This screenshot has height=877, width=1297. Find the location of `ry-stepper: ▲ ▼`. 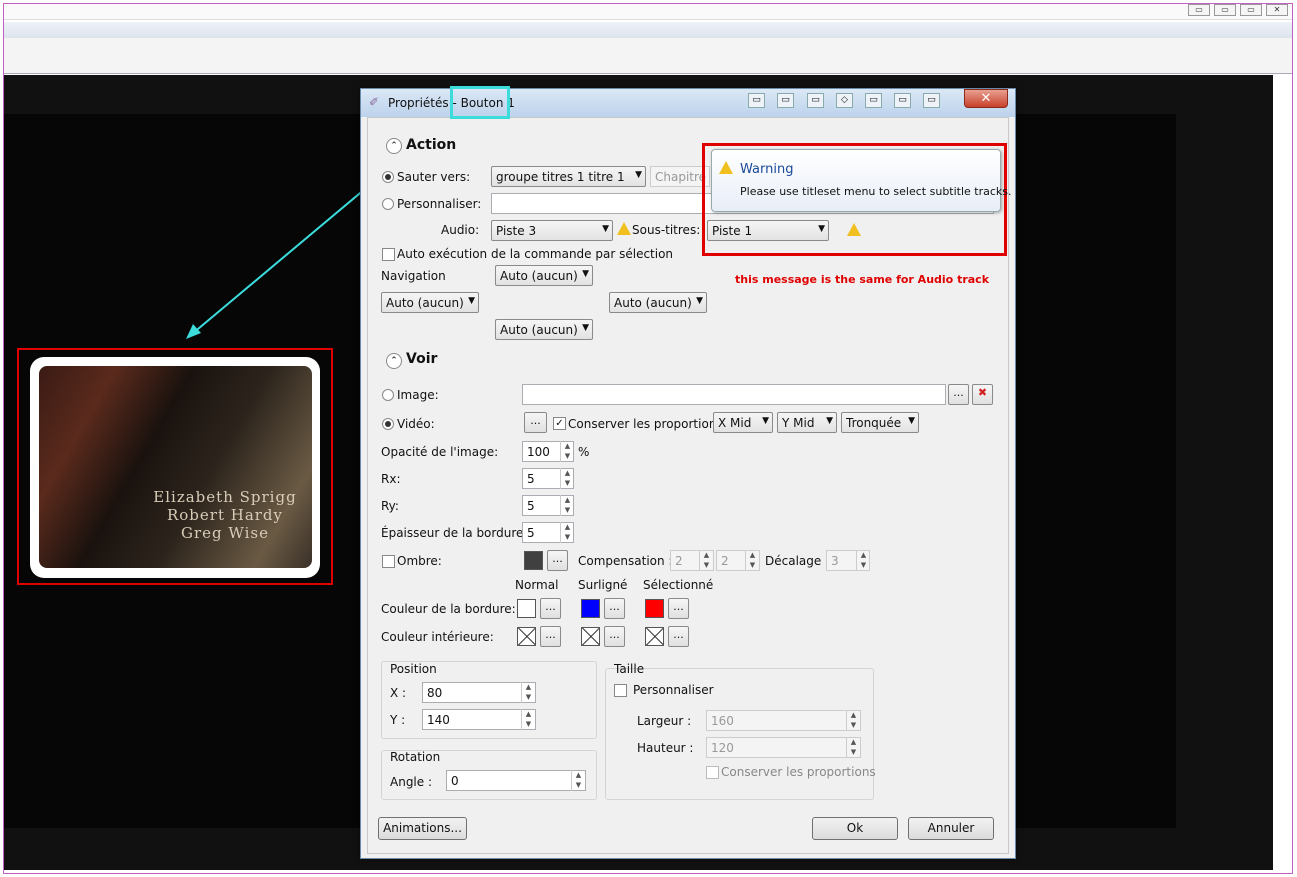

ry-stepper: ▲ ▼ is located at coordinates (567, 505).